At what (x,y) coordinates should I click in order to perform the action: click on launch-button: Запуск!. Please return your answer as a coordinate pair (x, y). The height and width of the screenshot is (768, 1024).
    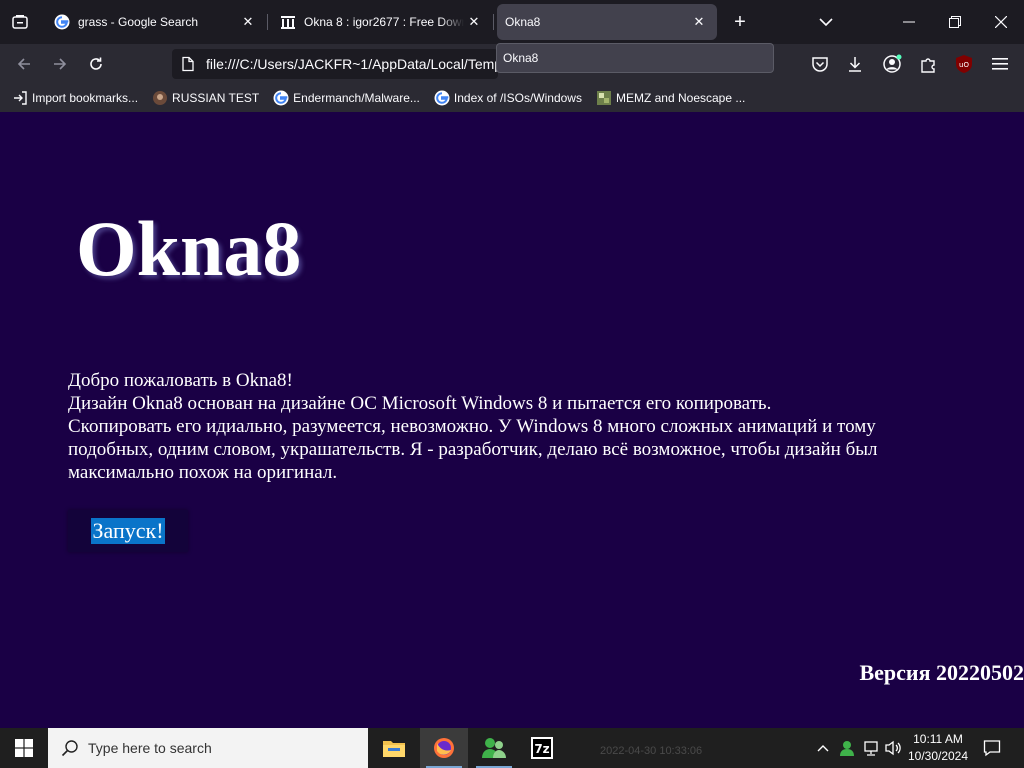
    Looking at the image, I should click on (128, 531).